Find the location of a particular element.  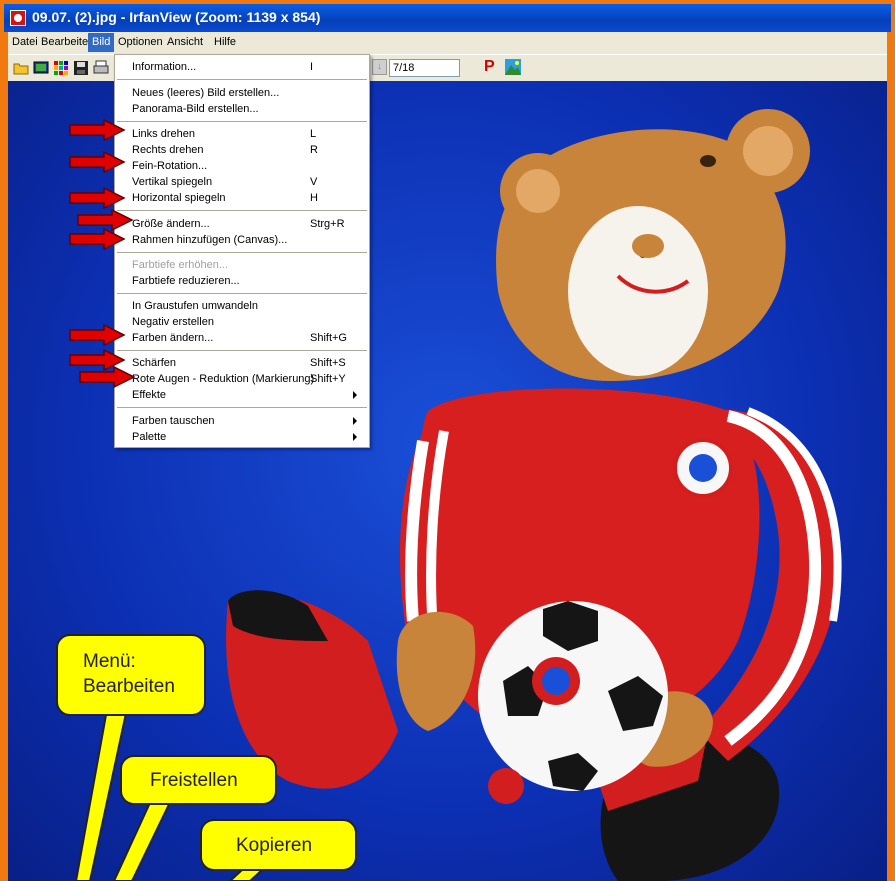

callout-text: Freistellen is located at coordinates (194, 780).